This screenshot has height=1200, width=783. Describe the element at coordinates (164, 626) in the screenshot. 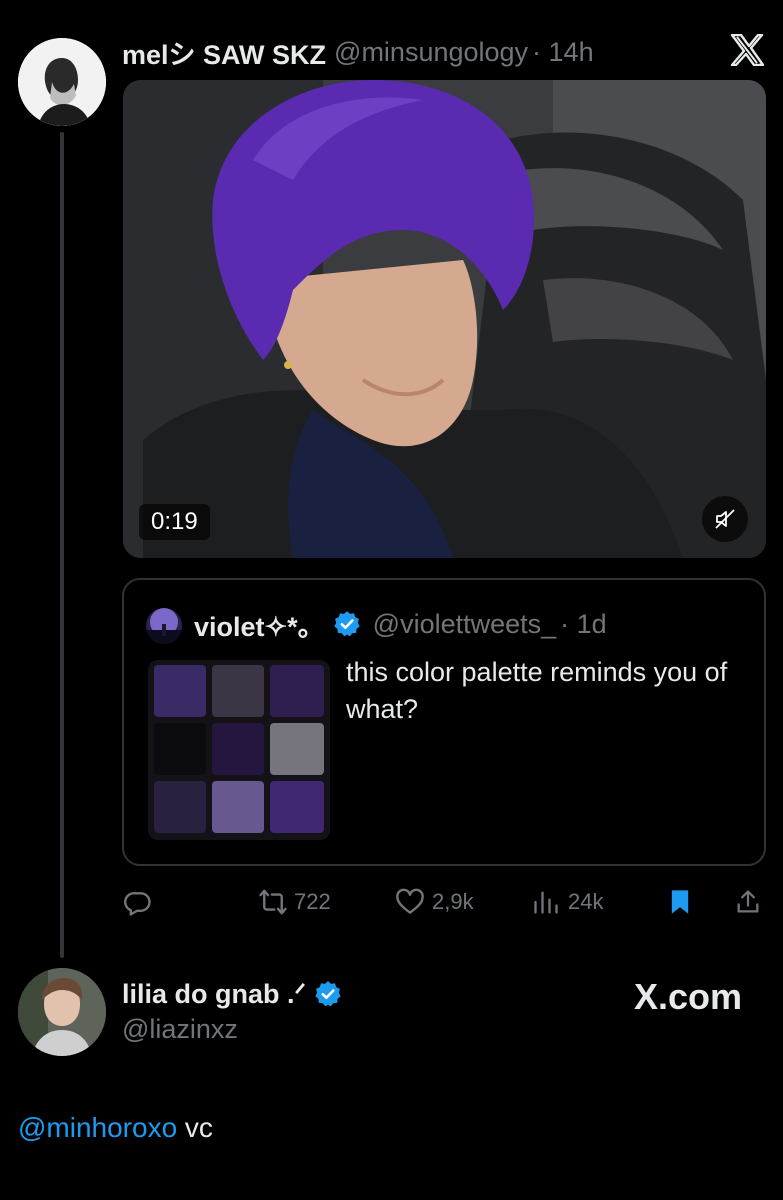

I see `quote-author-avatar` at that location.